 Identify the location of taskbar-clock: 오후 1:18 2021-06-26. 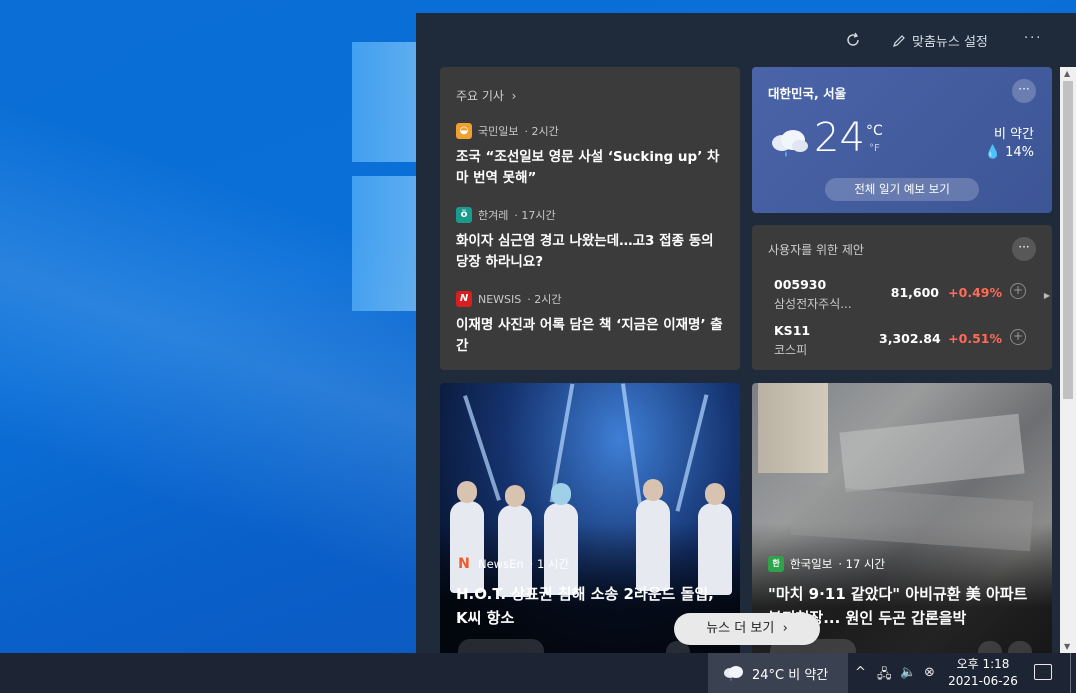
(983, 673).